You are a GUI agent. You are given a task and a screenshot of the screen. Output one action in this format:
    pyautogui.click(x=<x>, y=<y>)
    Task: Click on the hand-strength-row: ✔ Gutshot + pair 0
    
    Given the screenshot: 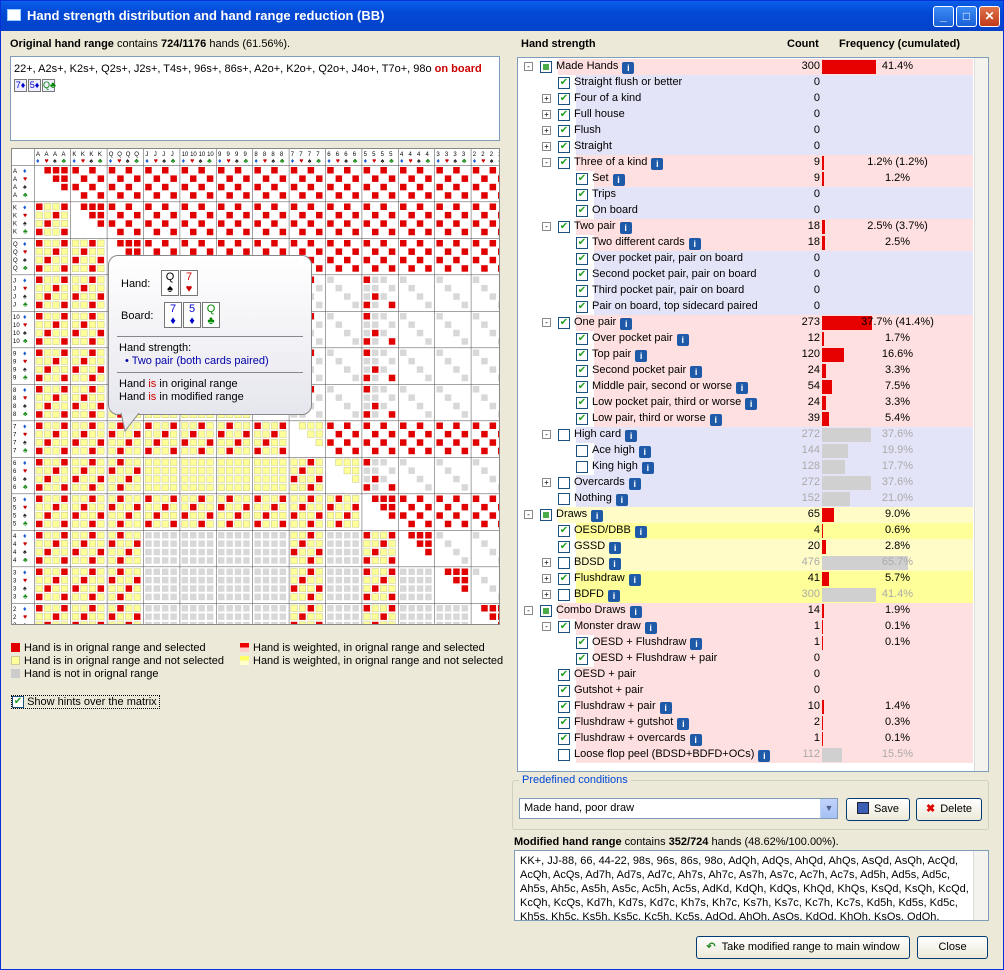 What is the action you would take?
    pyautogui.click(x=747, y=691)
    